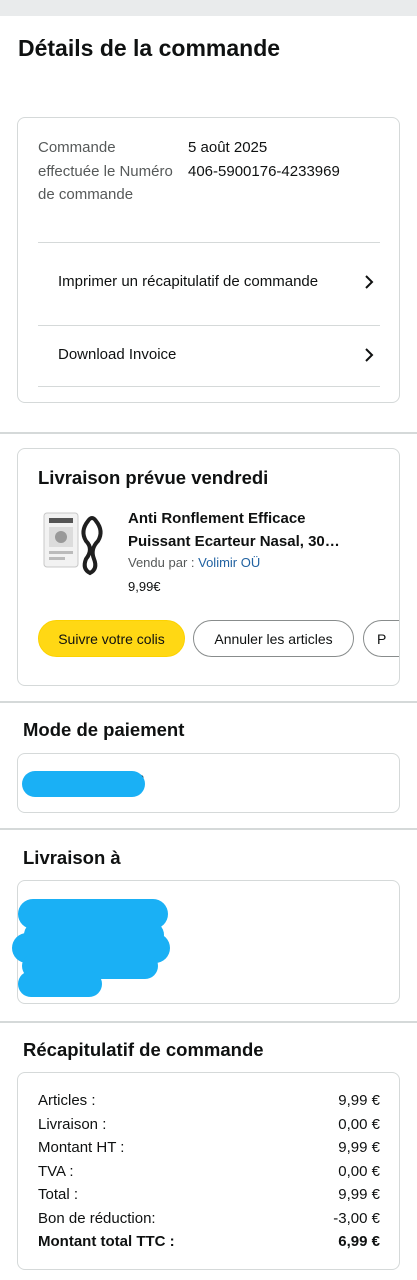 This screenshot has width=417, height=1280. I want to click on seller-info: Vendu par : Volimir OÜ, so click(194, 562).